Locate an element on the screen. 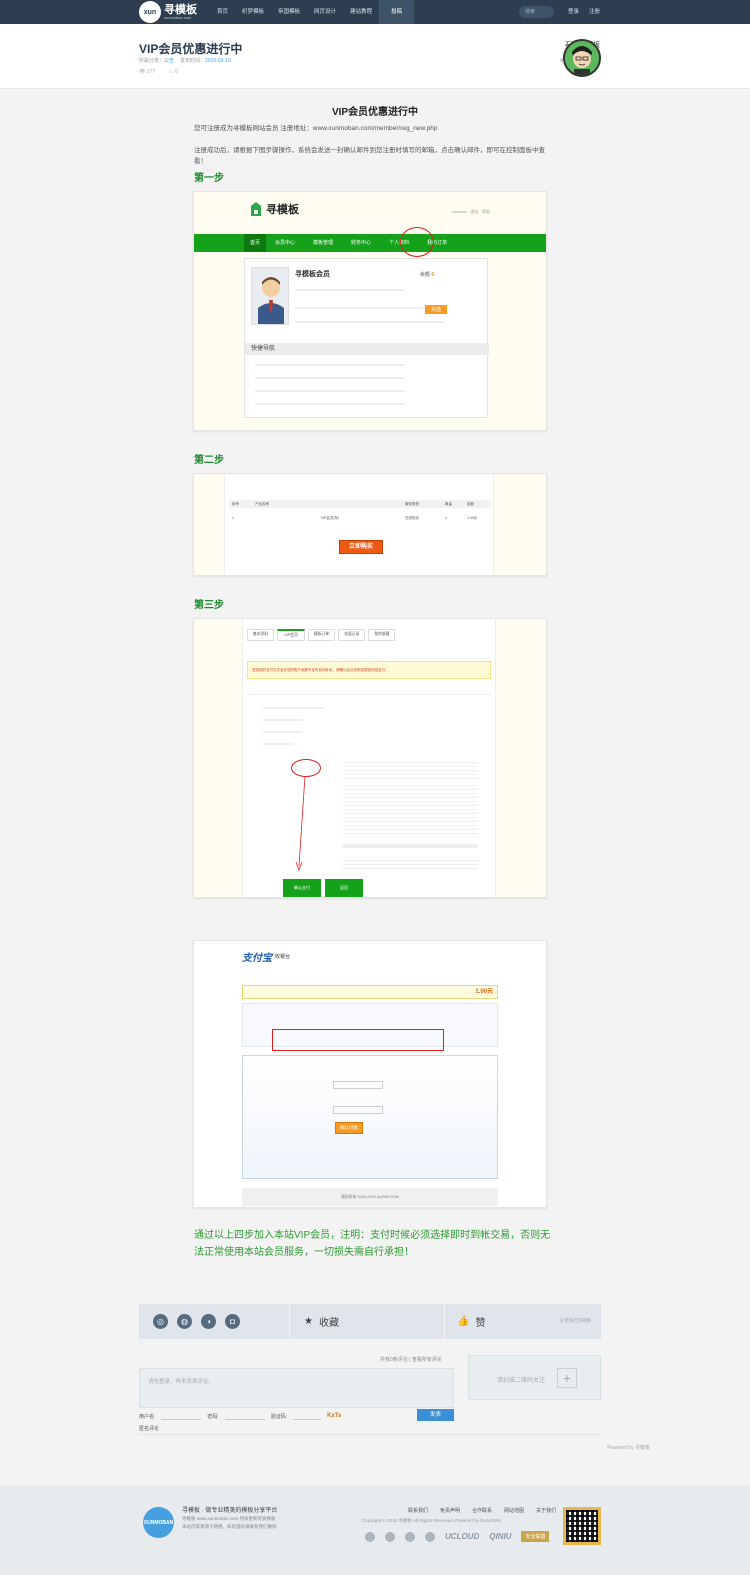  nav-empire-templates: 帝国模板 is located at coordinates (289, 12).